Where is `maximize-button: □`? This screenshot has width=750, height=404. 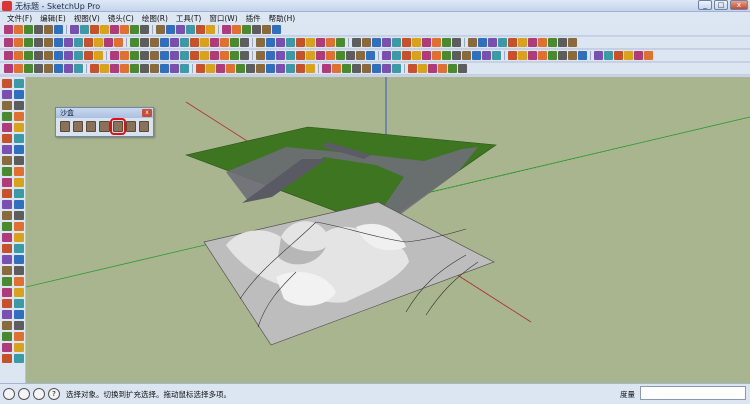
maximize-button: □ is located at coordinates (721, 5).